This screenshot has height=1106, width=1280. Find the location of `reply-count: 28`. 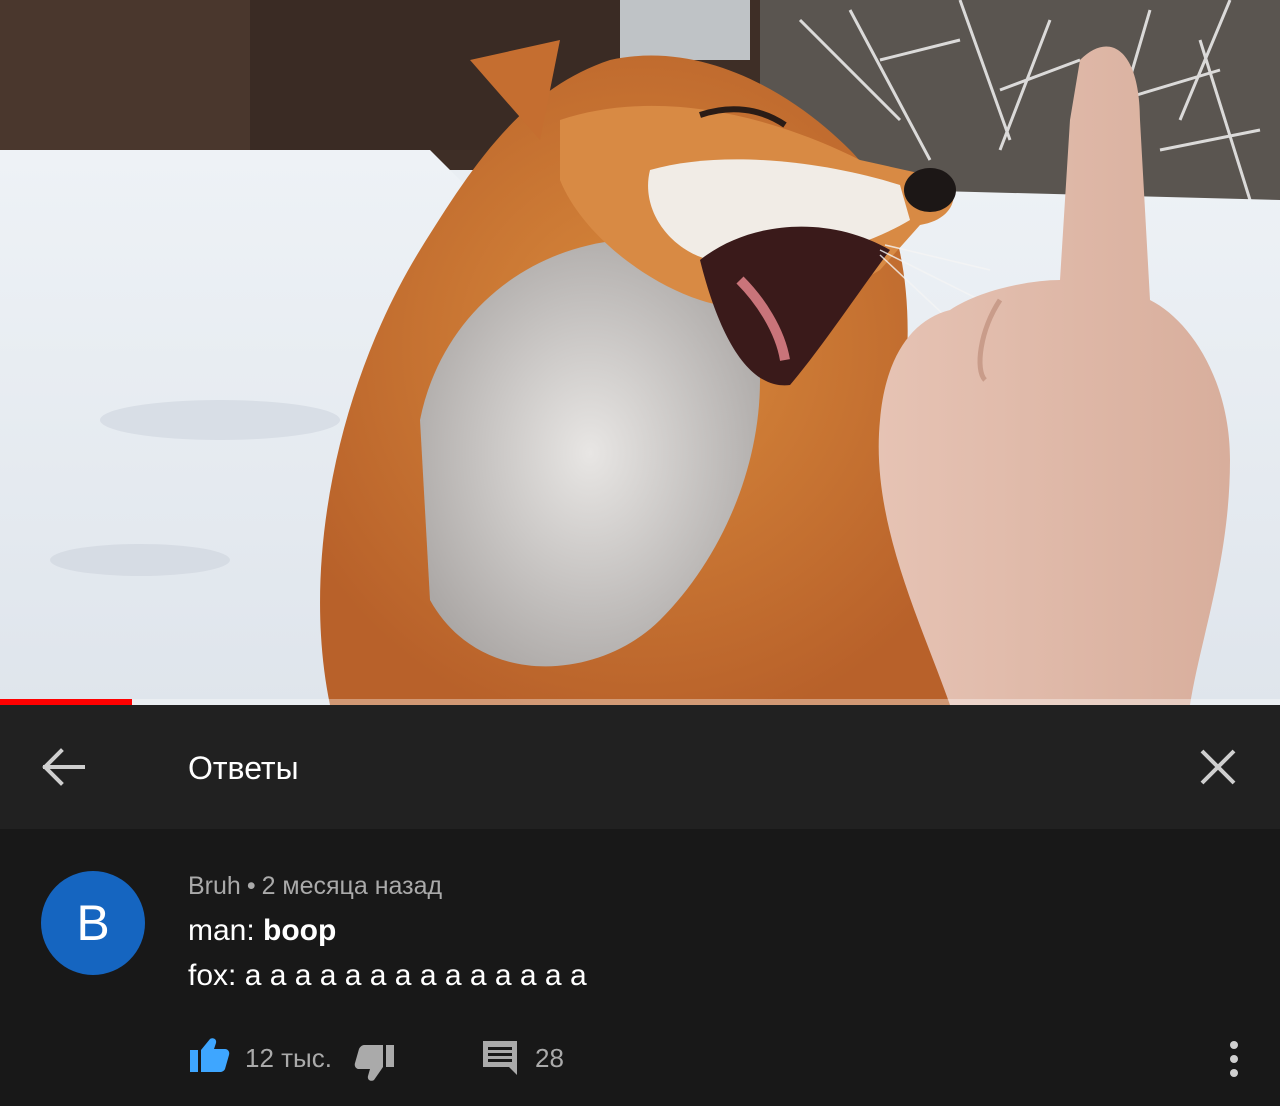

reply-count: 28 is located at coordinates (549, 1058).